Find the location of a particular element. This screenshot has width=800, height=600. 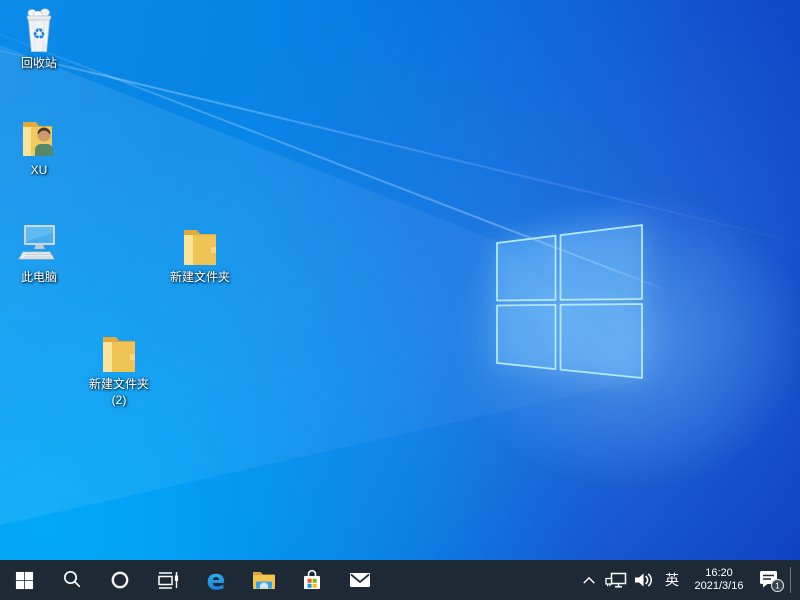

file-explorer-icon is located at coordinates (264, 580).